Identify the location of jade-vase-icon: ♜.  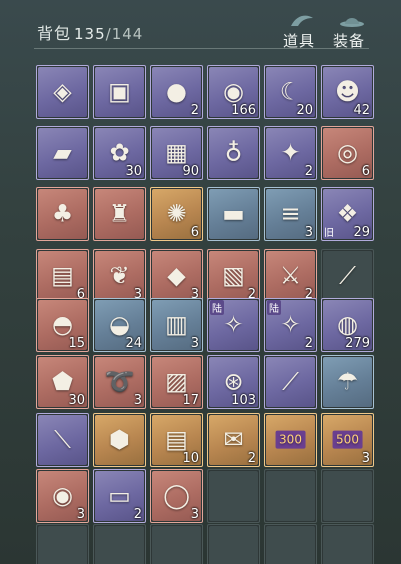
(119, 213).